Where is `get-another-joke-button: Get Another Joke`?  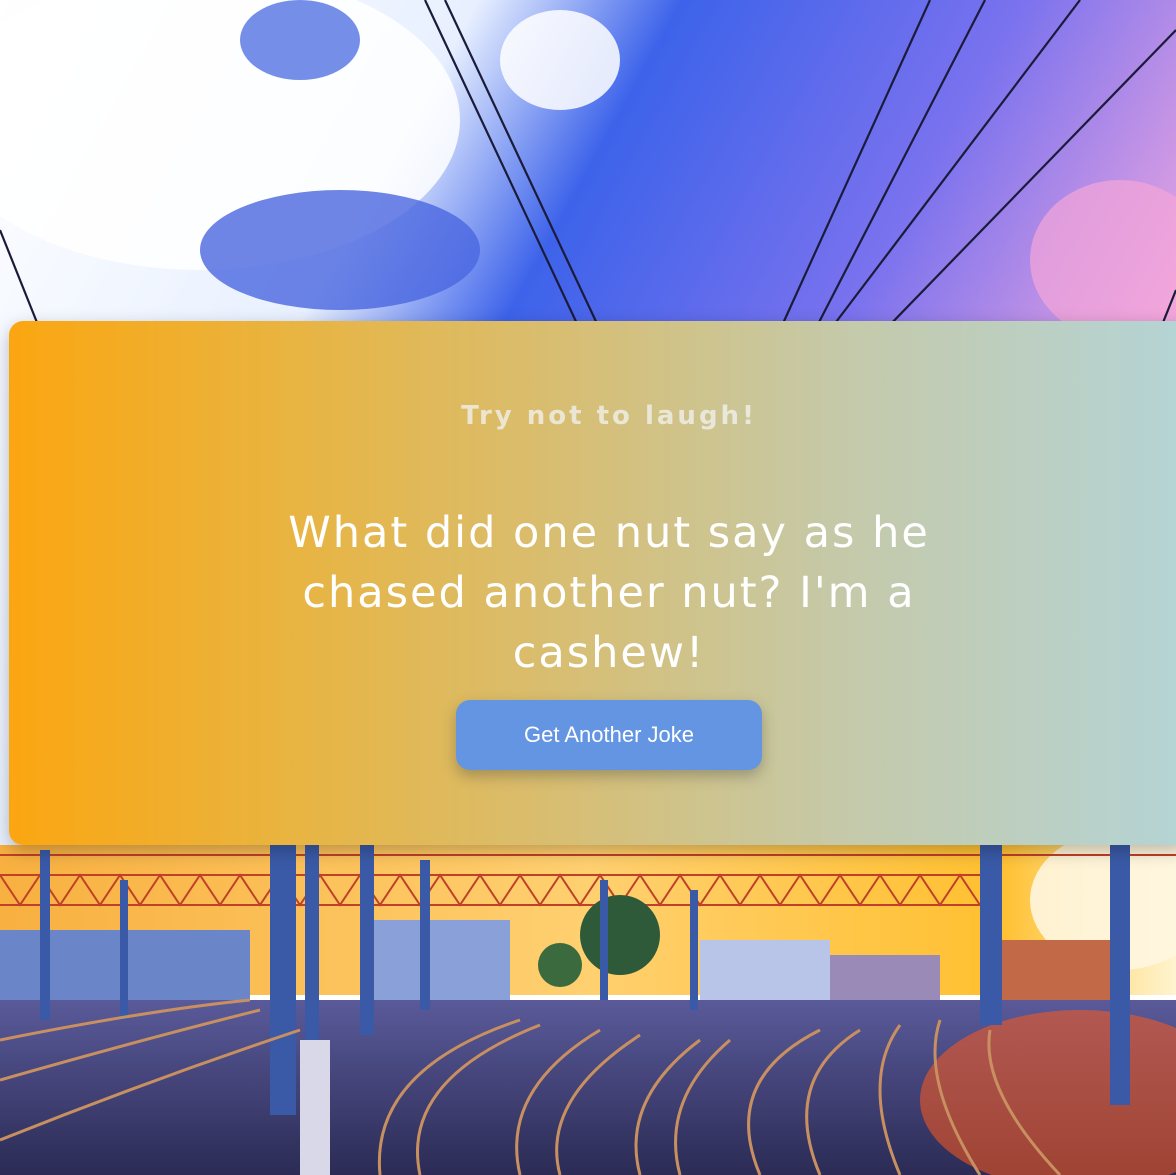
get-another-joke-button: Get Another Joke is located at coordinates (609, 735).